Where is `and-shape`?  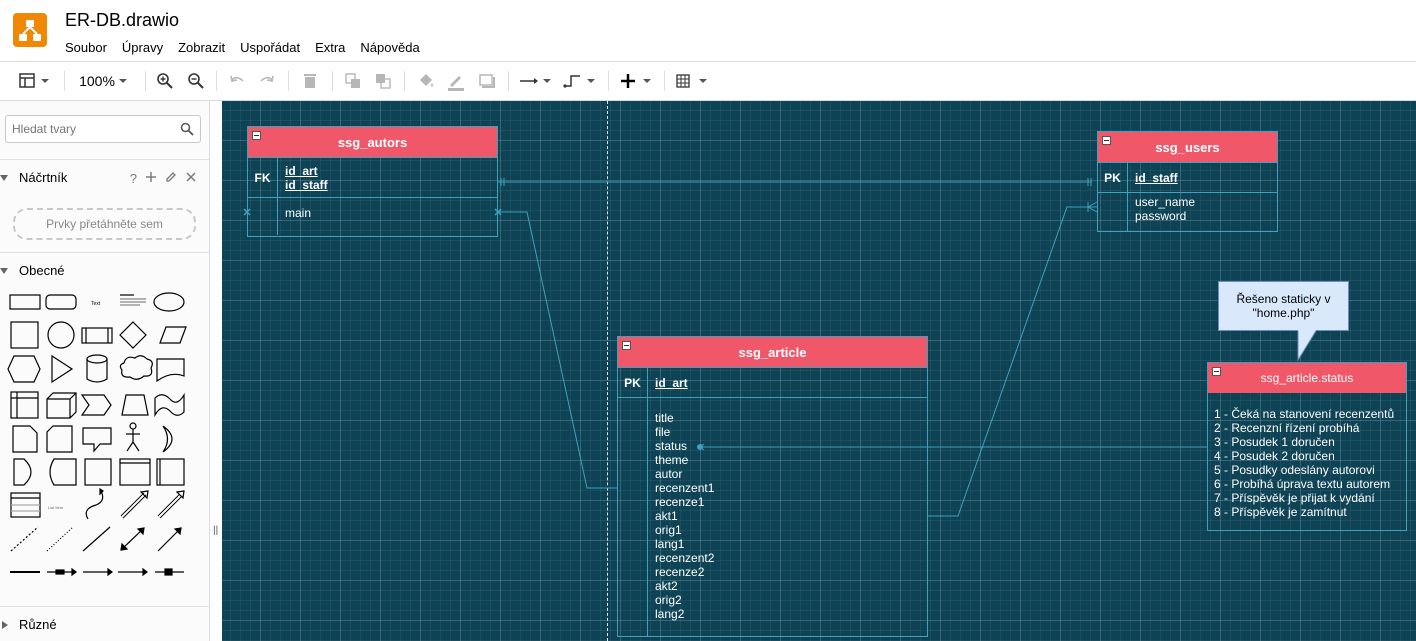
and-shape is located at coordinates (22, 472).